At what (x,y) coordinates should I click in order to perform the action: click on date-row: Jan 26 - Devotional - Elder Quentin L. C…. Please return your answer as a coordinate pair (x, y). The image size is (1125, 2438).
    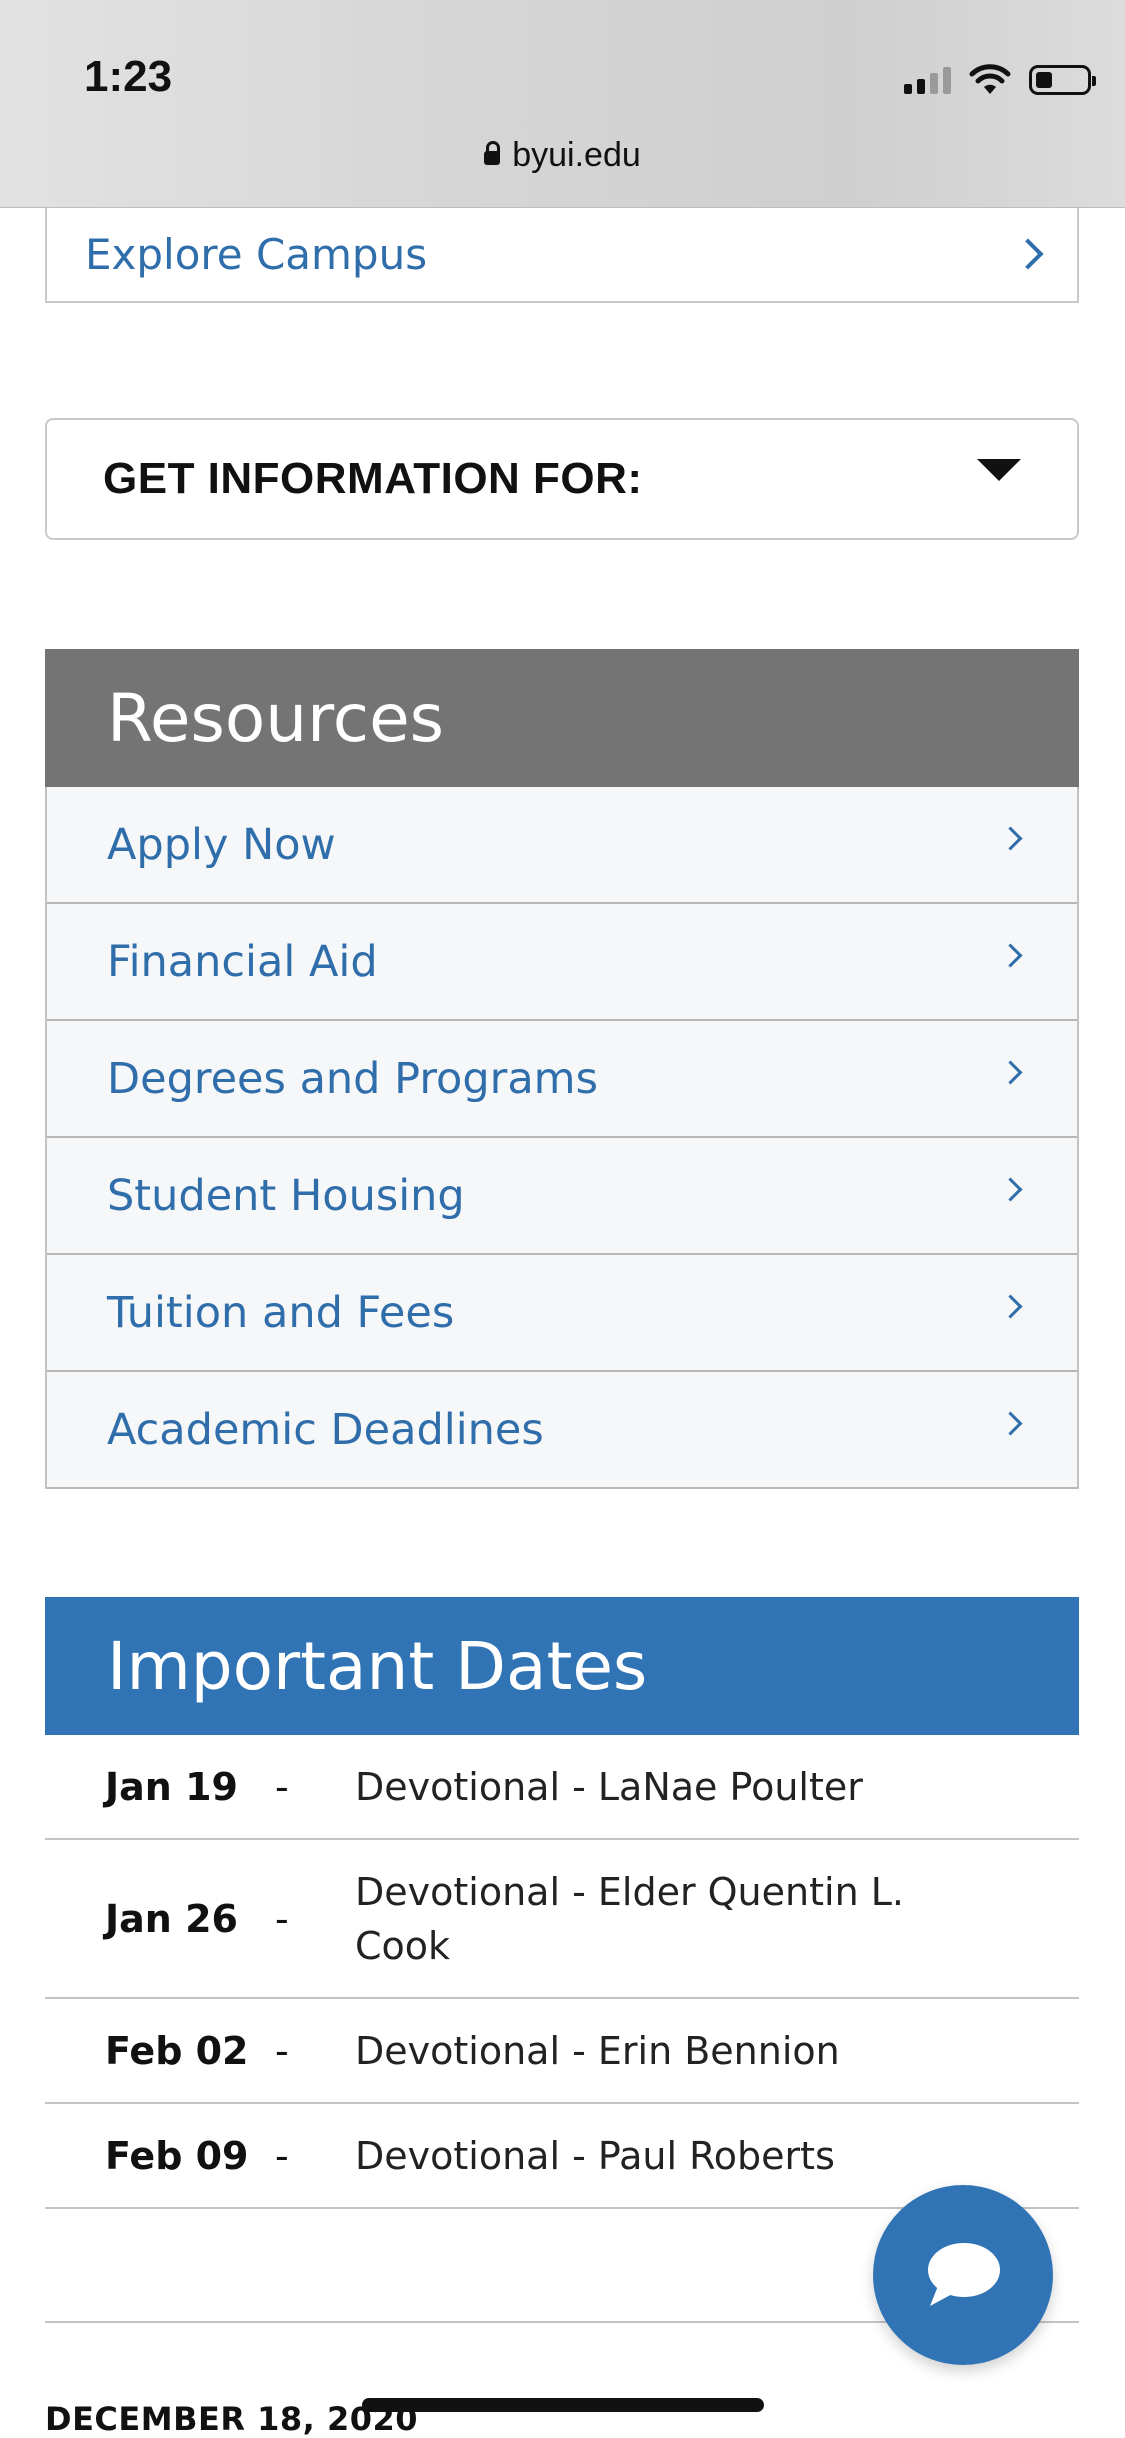
    Looking at the image, I should click on (562, 1919).